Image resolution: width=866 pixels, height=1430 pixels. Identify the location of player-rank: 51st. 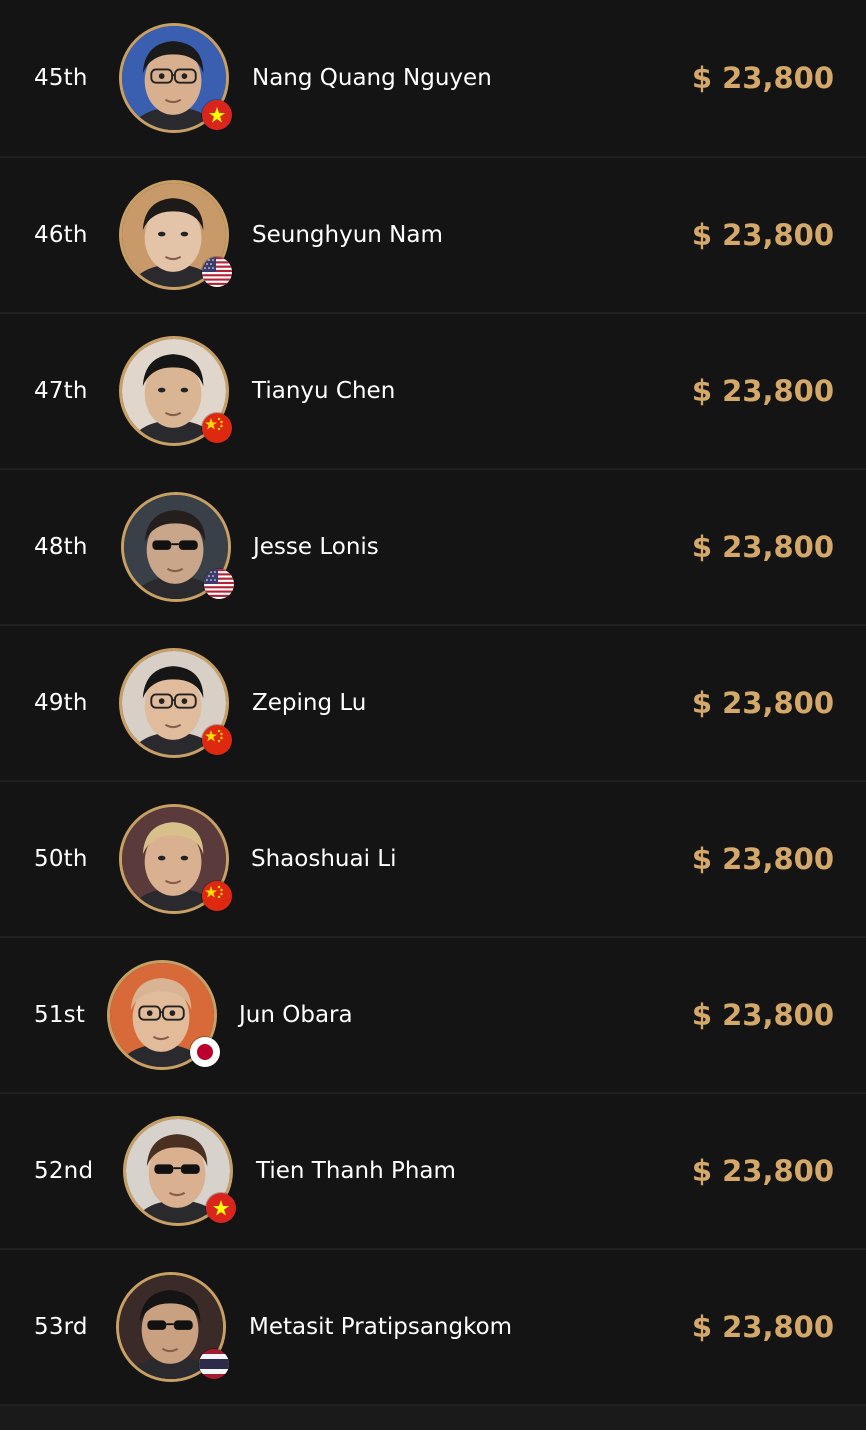
(60, 1015).